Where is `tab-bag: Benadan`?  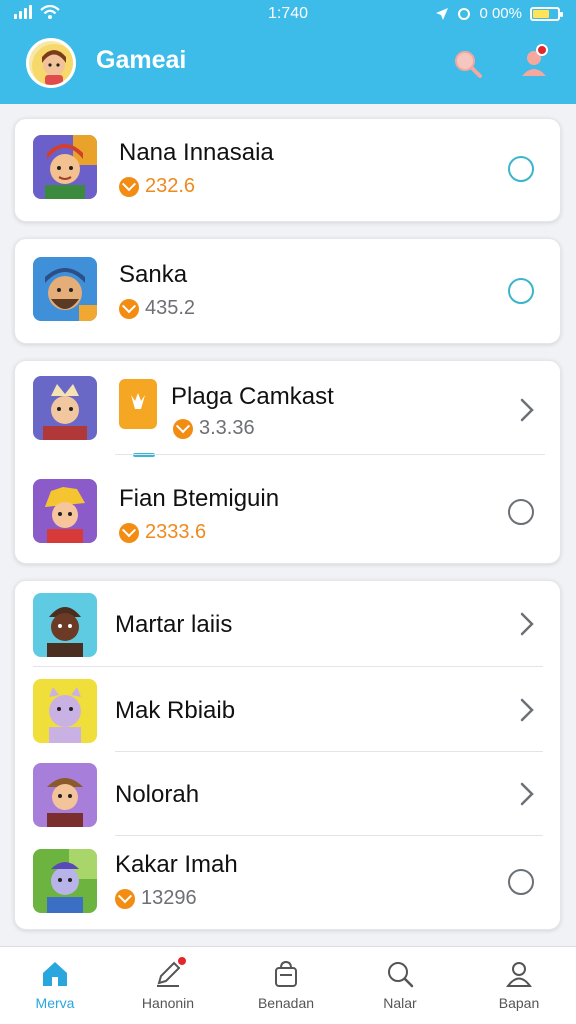
tab-bag: Benadan is located at coordinates (286, 985).